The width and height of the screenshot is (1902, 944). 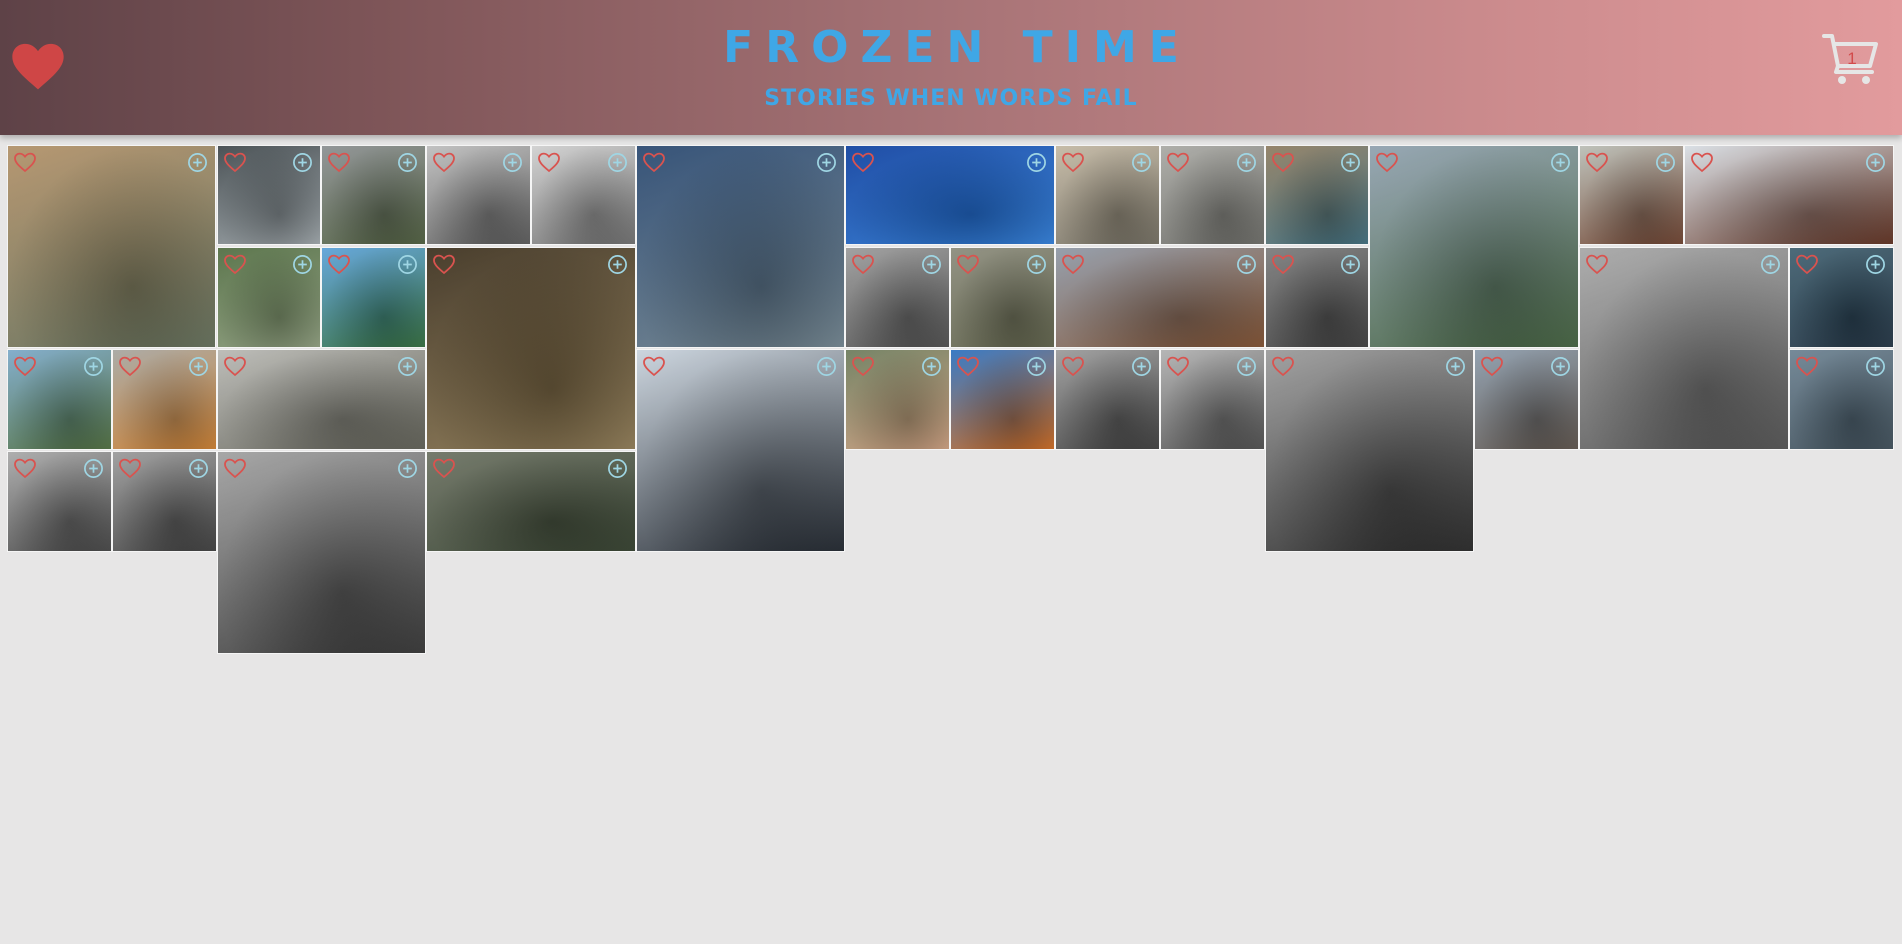 What do you see at coordinates (1841, 399) in the screenshot?
I see `photo-seal-waves` at bounding box center [1841, 399].